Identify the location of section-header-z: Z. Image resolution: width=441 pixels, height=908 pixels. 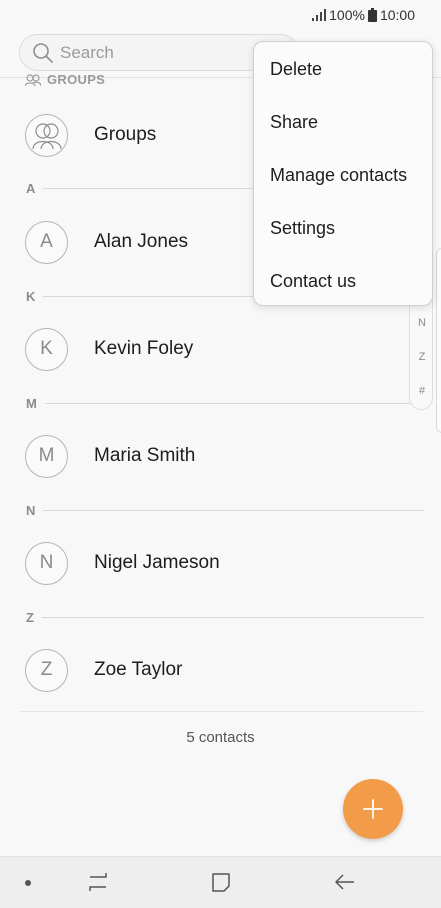
(225, 617).